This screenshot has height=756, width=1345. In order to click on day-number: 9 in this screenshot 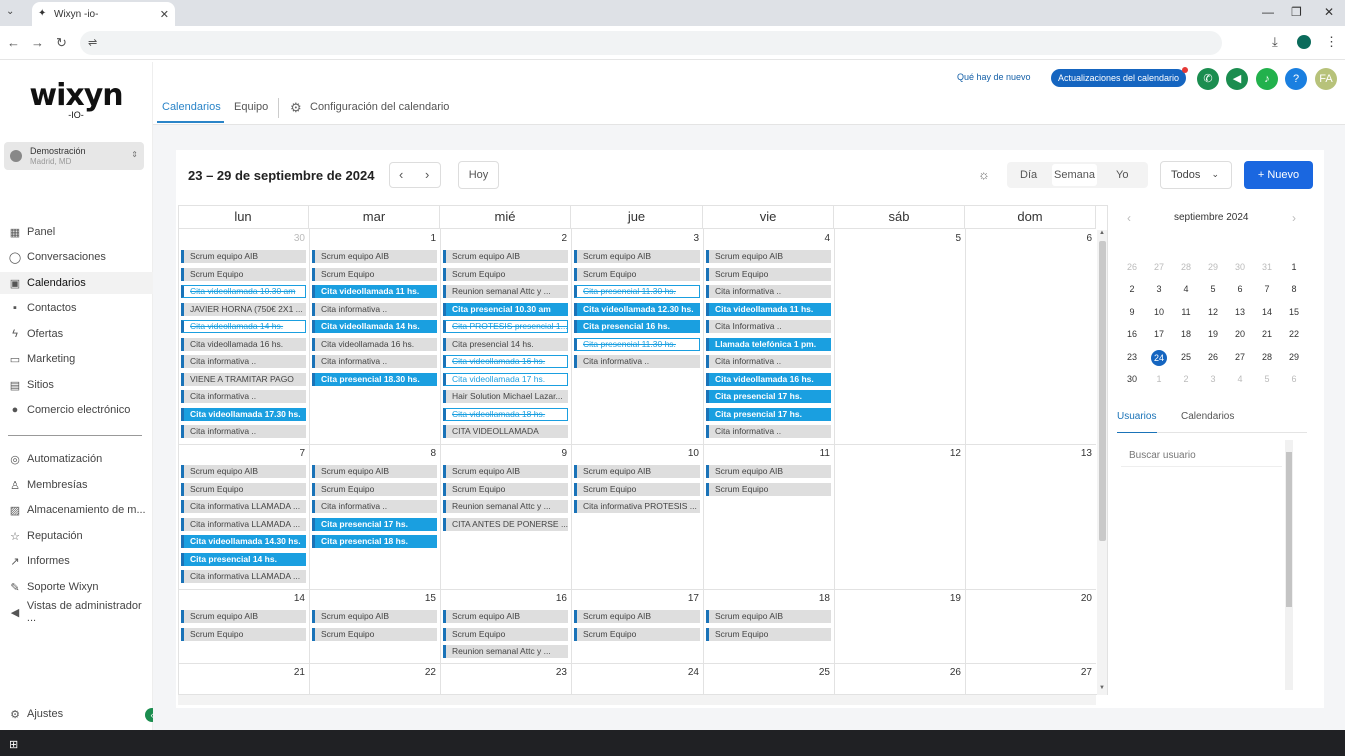, I will do `click(557, 453)`.